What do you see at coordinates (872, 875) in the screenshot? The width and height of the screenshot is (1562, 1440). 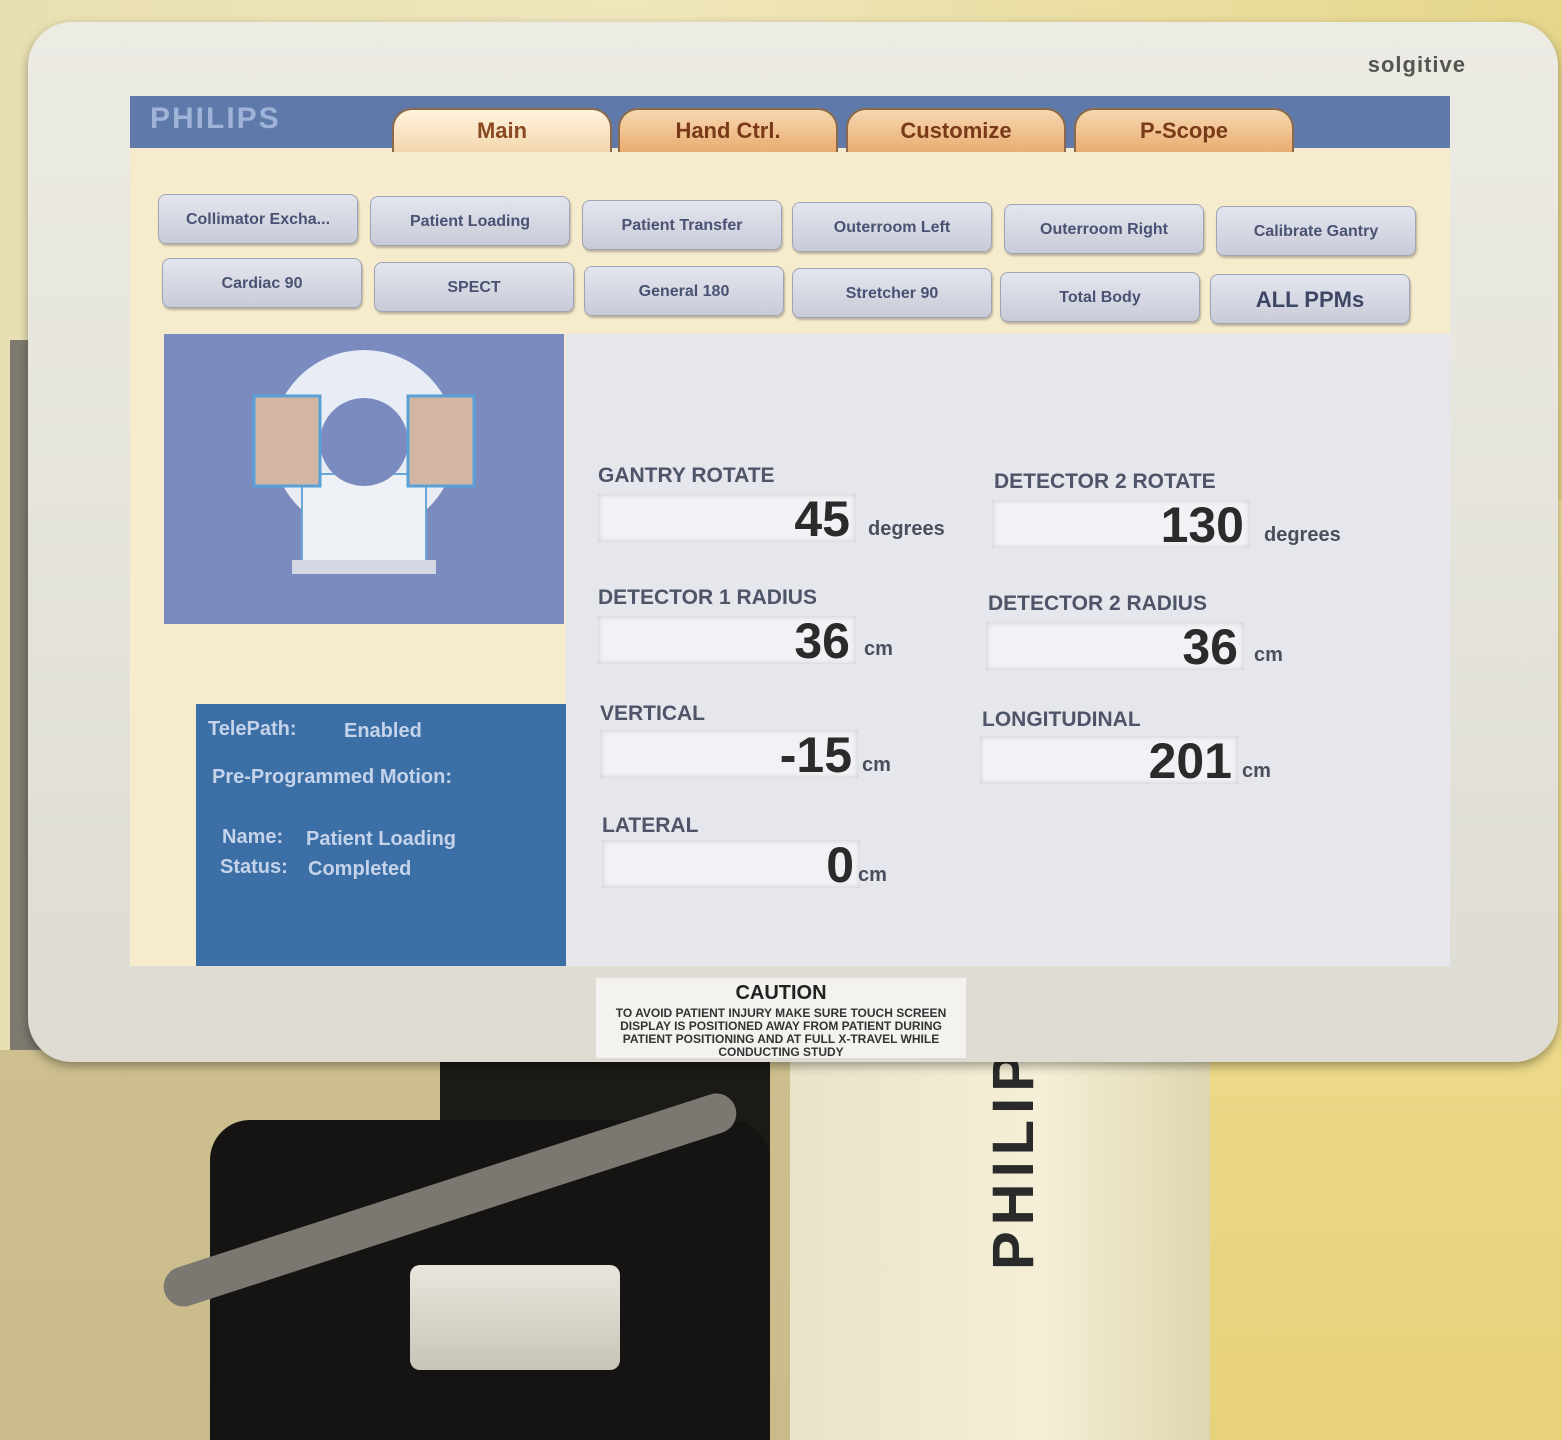 I see `lateral-unit: cm` at bounding box center [872, 875].